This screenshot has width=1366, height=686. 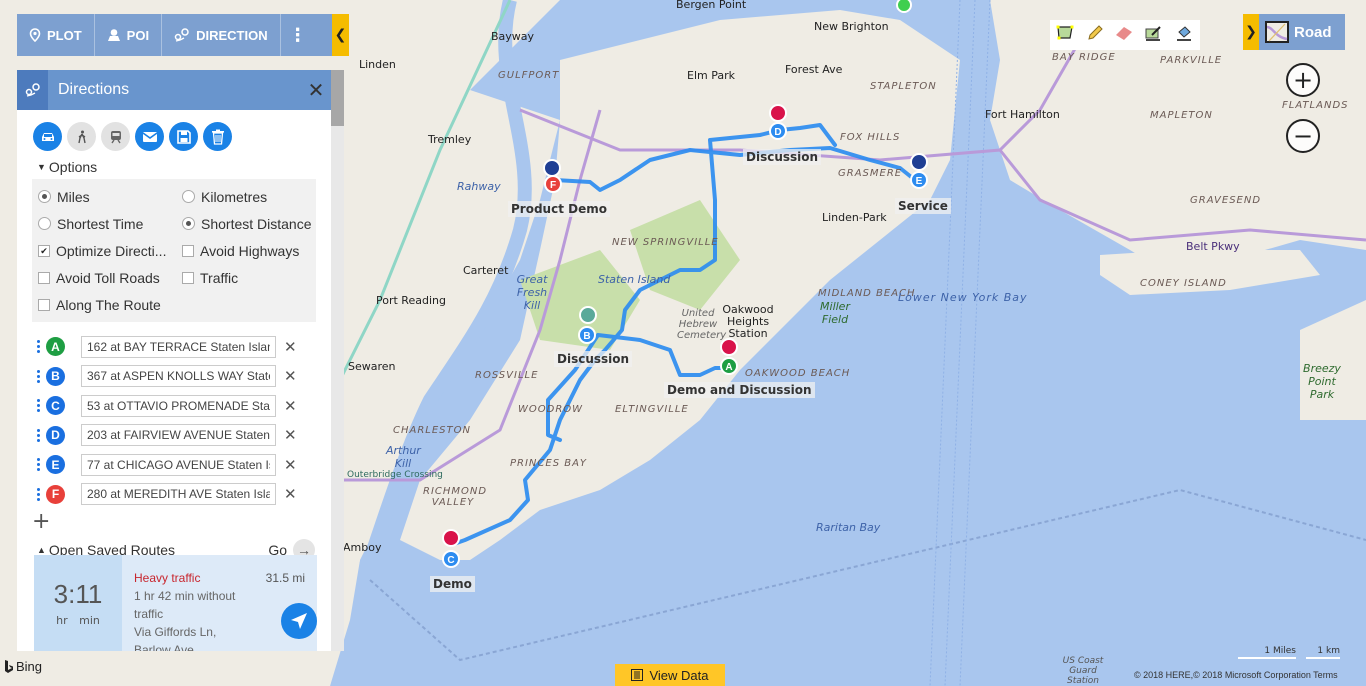 What do you see at coordinates (507, 375) in the screenshot?
I see `map-label: ROSSVILLE` at bounding box center [507, 375].